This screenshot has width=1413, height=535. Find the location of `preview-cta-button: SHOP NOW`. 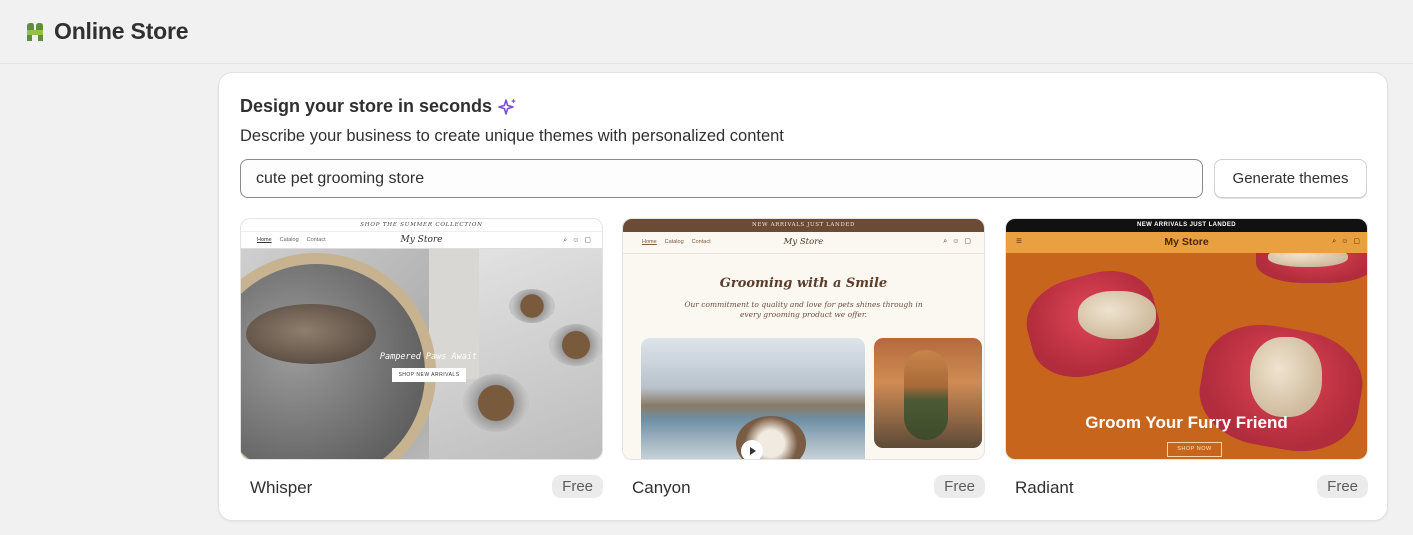

preview-cta-button: SHOP NOW is located at coordinates (1194, 449).